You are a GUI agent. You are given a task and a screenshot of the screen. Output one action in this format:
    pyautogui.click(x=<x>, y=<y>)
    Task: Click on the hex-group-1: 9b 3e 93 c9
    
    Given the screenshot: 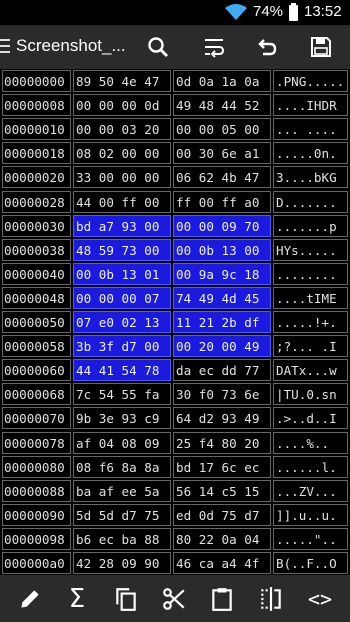 What is the action you would take?
    pyautogui.click(x=122, y=418)
    